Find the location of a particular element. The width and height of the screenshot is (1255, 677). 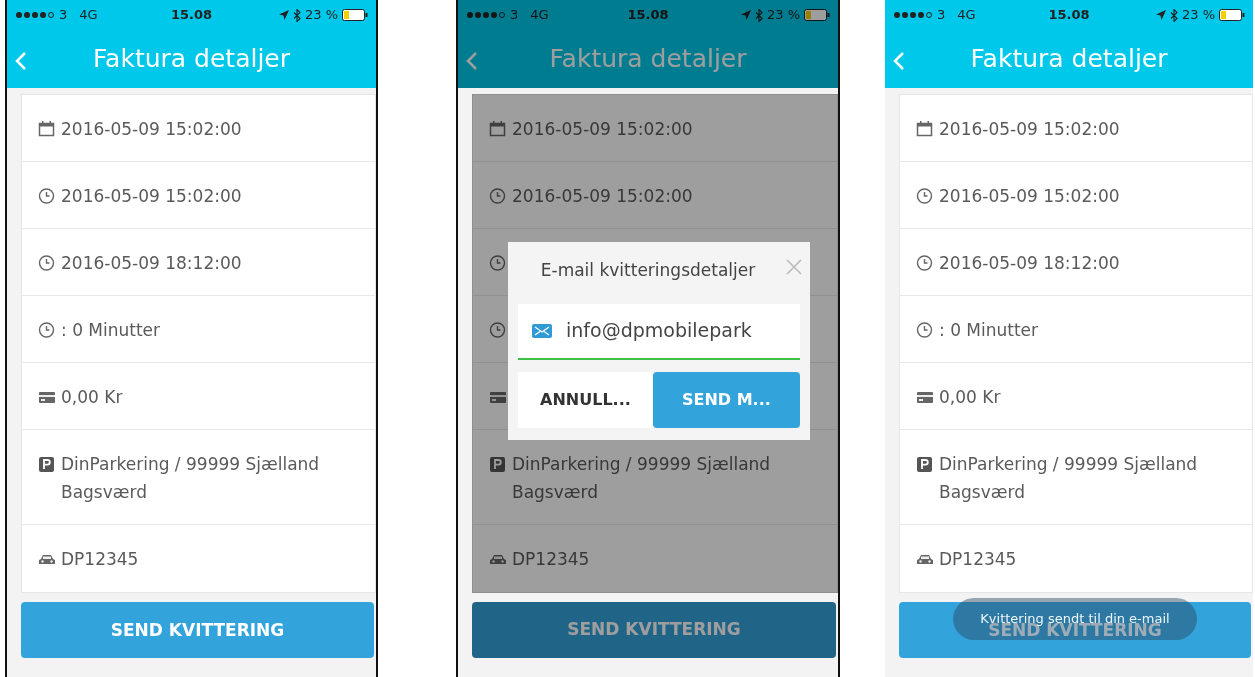

email-input: info@dpmobilepark is located at coordinates (671, 330).